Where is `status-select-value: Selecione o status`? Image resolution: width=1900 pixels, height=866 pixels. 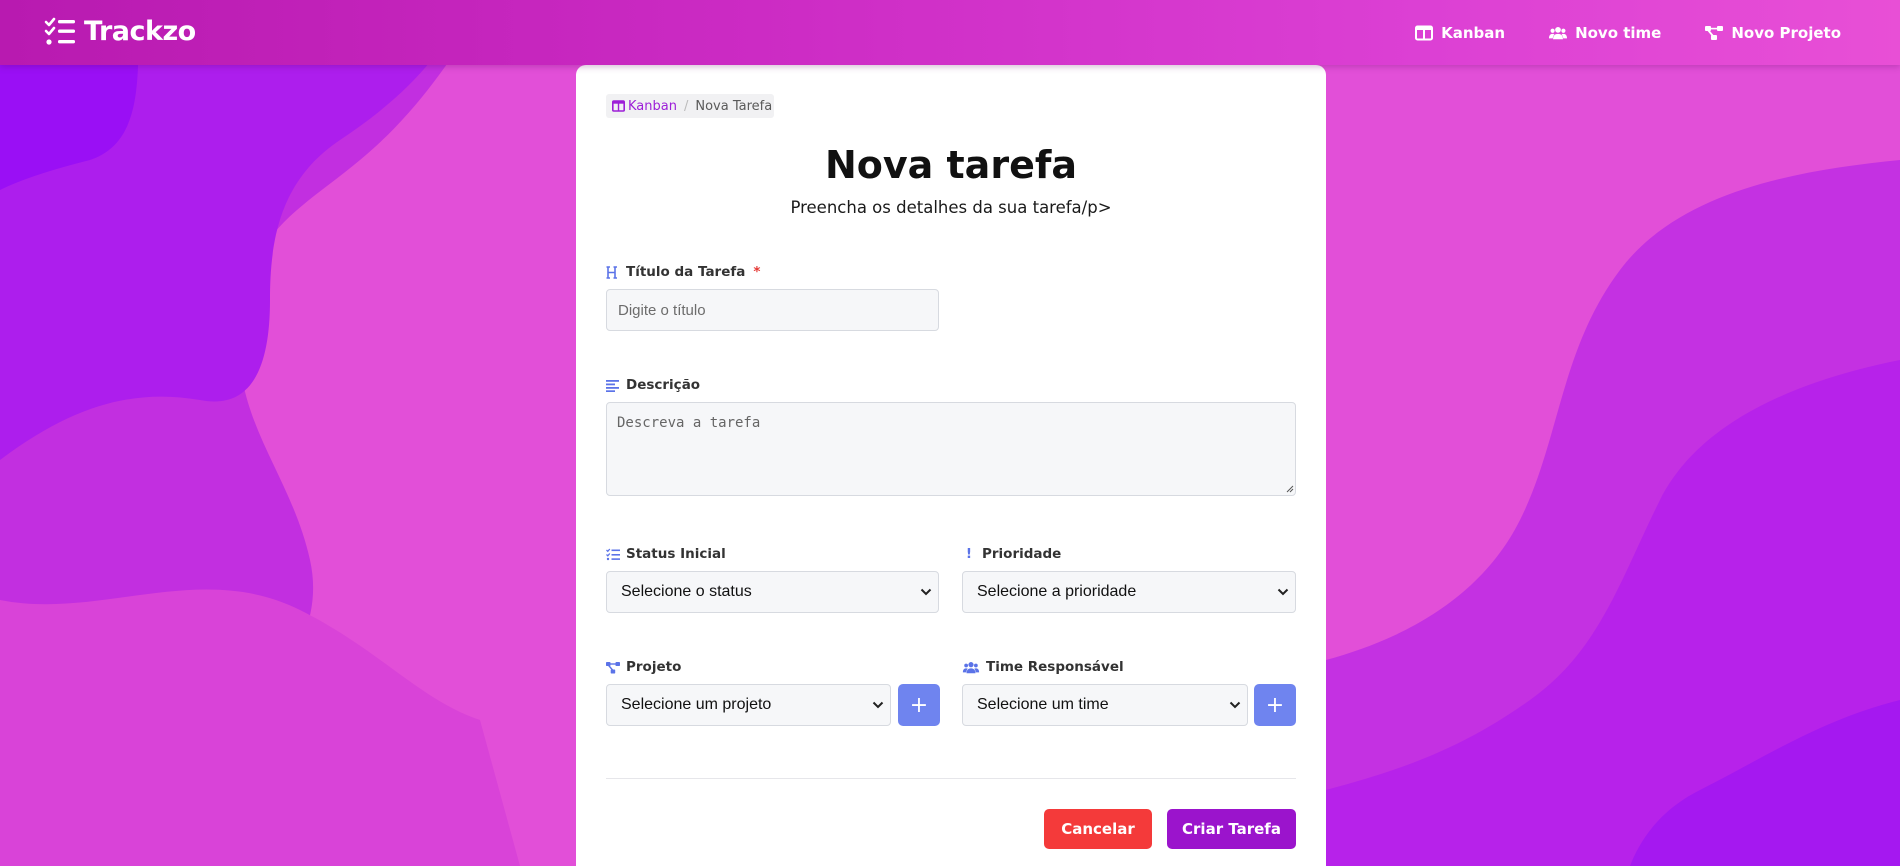 status-select-value: Selecione o status is located at coordinates (686, 591).